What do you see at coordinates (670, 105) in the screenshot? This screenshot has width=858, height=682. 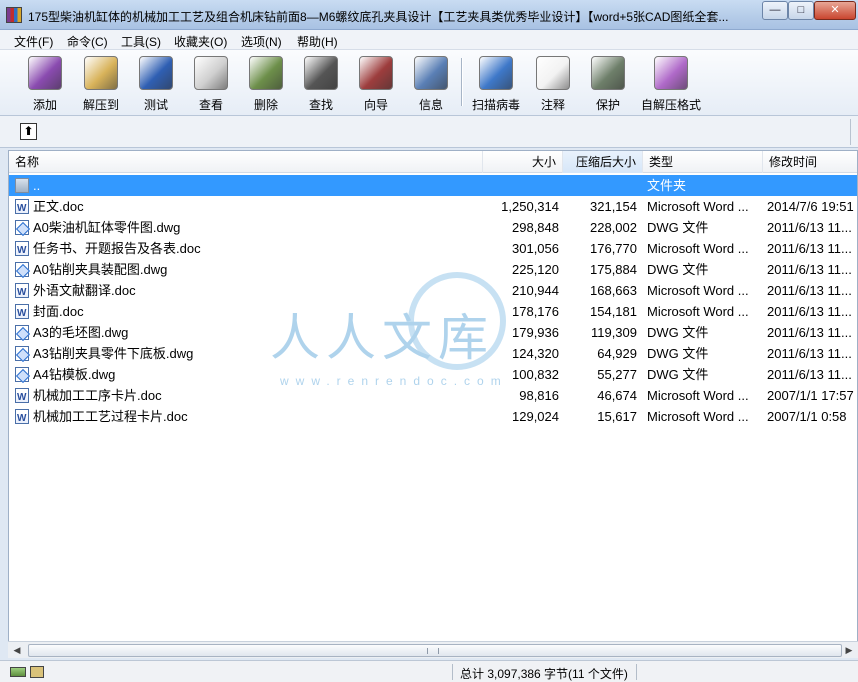 I see `sfx-label: 自解压格式` at bounding box center [670, 105].